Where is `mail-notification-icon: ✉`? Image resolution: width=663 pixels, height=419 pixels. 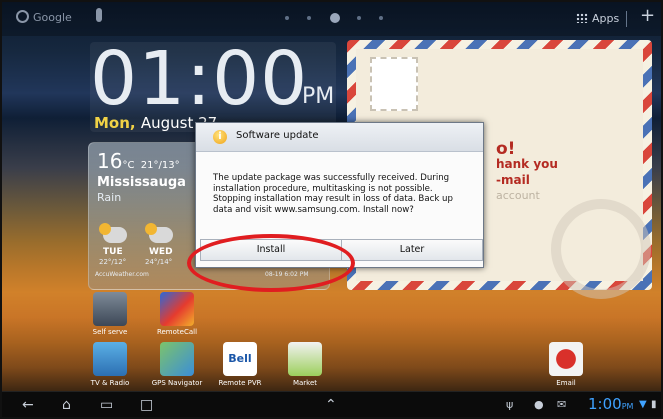 mail-notification-icon: ✉ is located at coordinates (562, 404).